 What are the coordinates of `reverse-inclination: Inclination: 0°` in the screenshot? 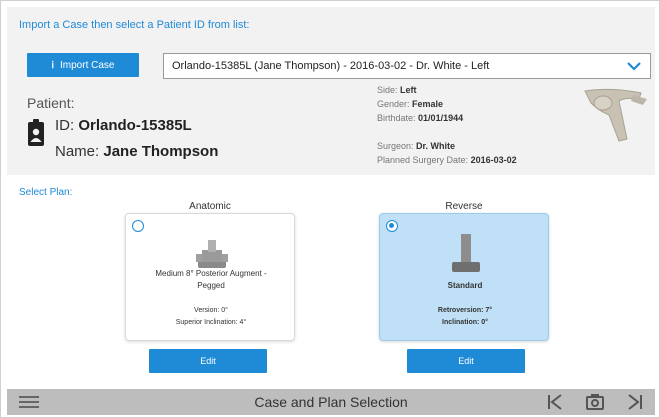 It's located at (465, 322).